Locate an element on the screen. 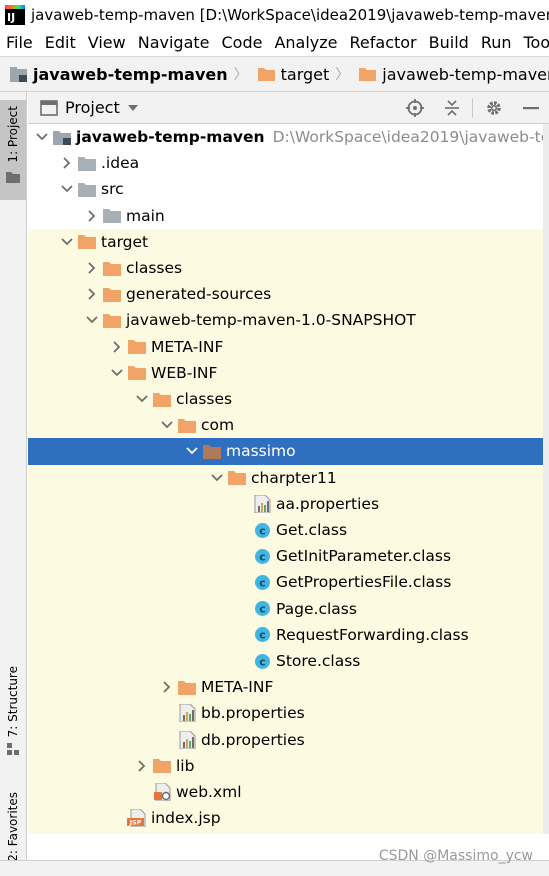 This screenshot has width=549, height=876. collapse-all-icon is located at coordinates (451, 108).